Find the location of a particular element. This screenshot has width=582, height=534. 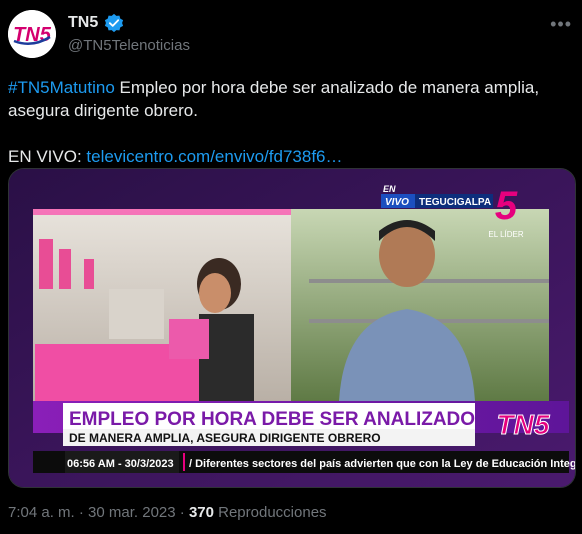

channel-tagline: EL LÍDER is located at coordinates (505, 234).